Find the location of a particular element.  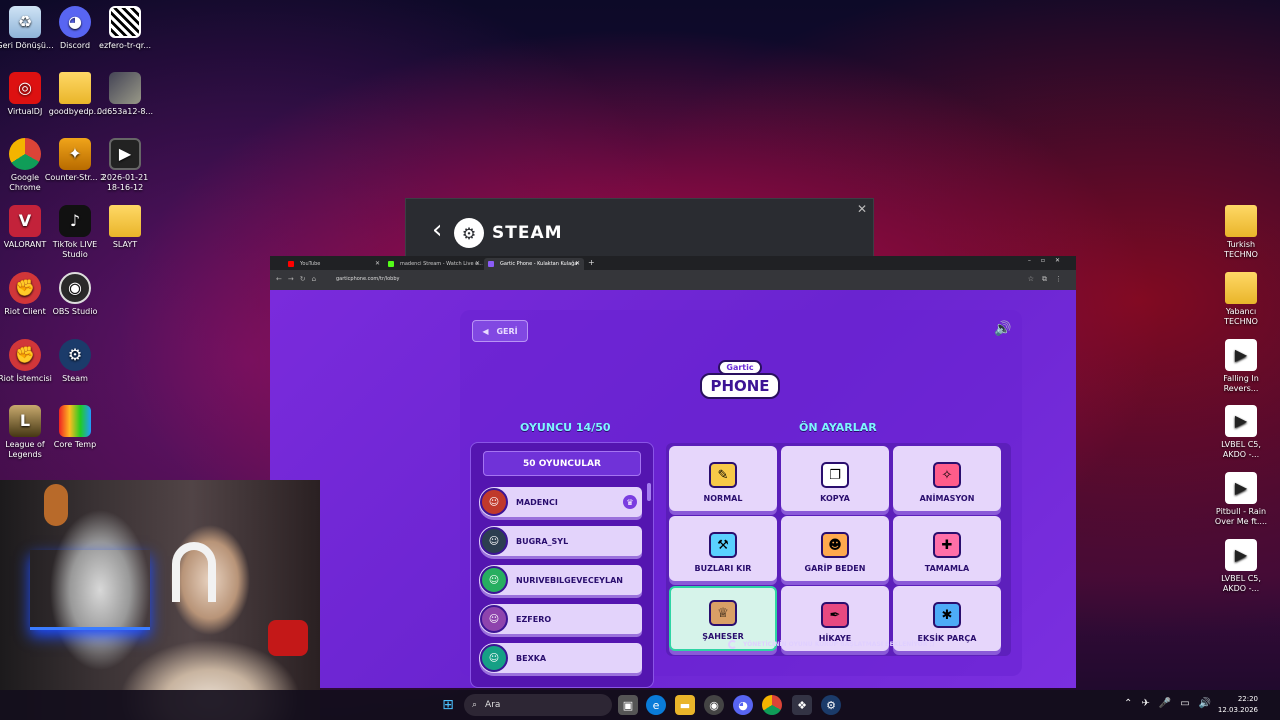

kick-icon is located at coordinates (391, 264).